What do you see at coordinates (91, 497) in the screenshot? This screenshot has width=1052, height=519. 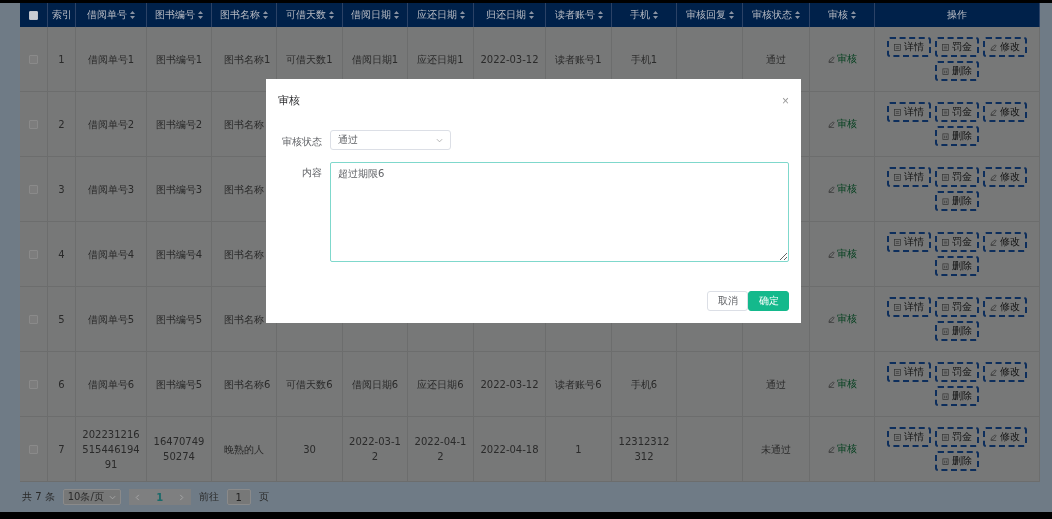 I see `page-size-select: 10条/页` at bounding box center [91, 497].